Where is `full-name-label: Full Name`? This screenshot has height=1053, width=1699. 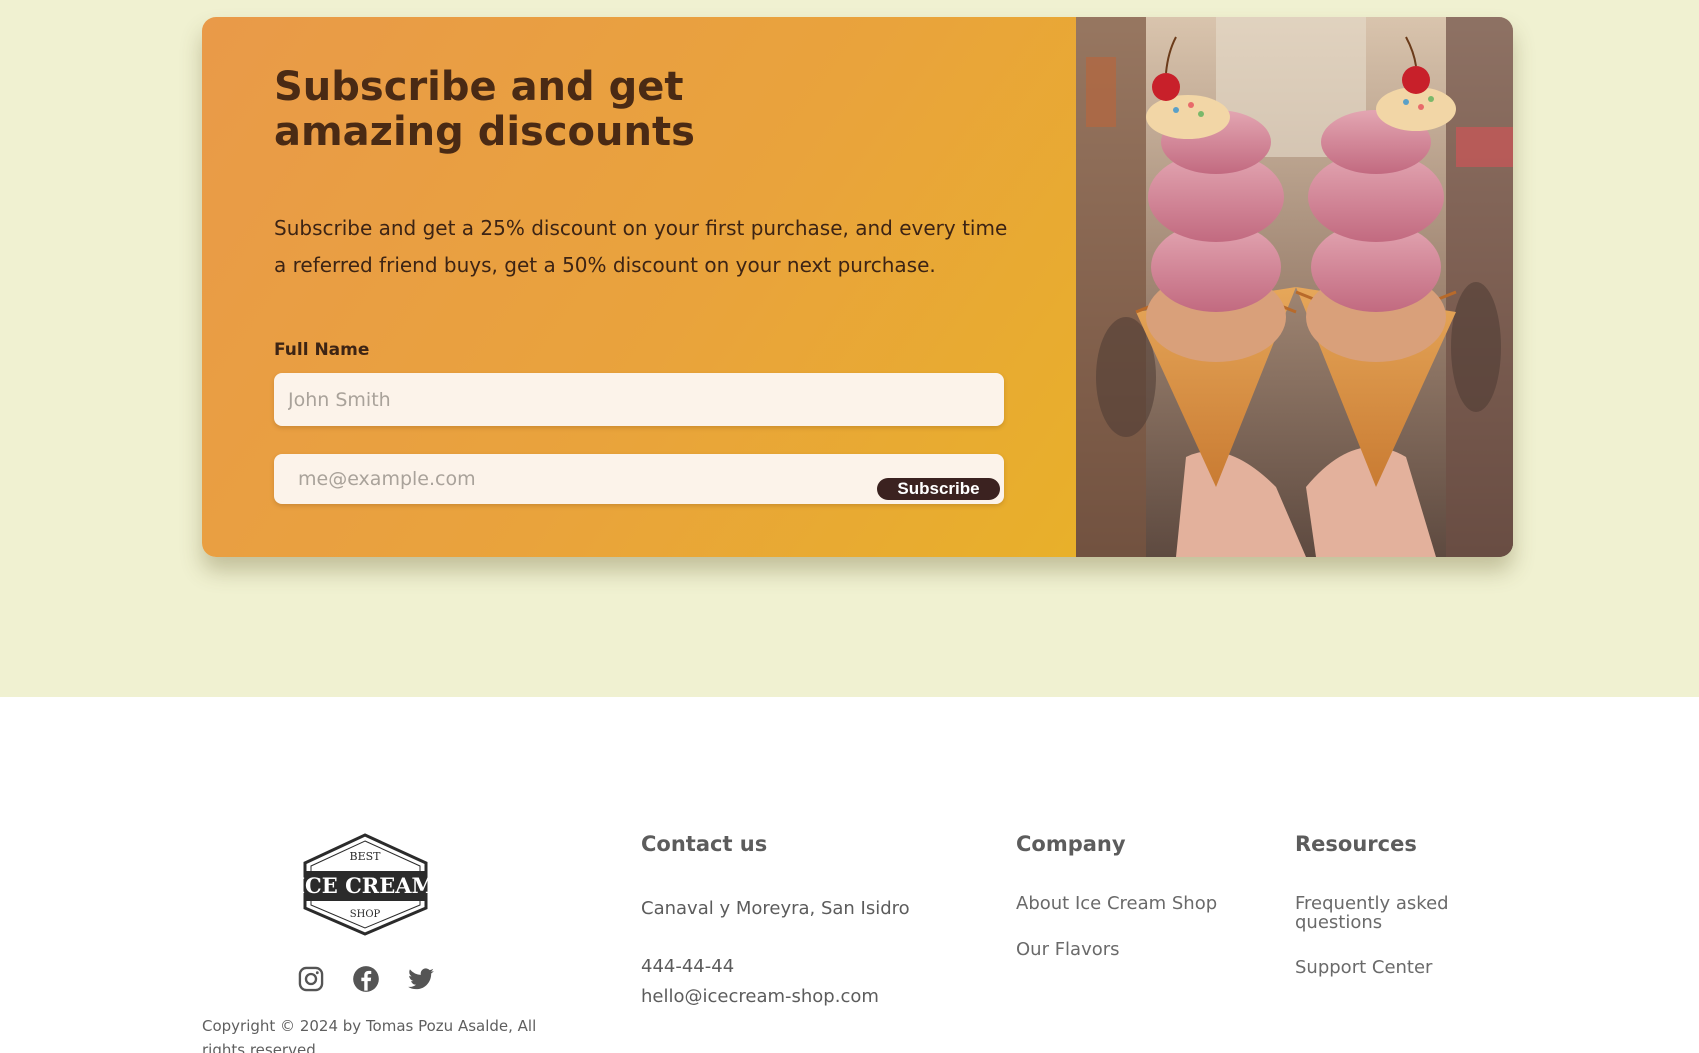 full-name-label: Full Name is located at coordinates (322, 350).